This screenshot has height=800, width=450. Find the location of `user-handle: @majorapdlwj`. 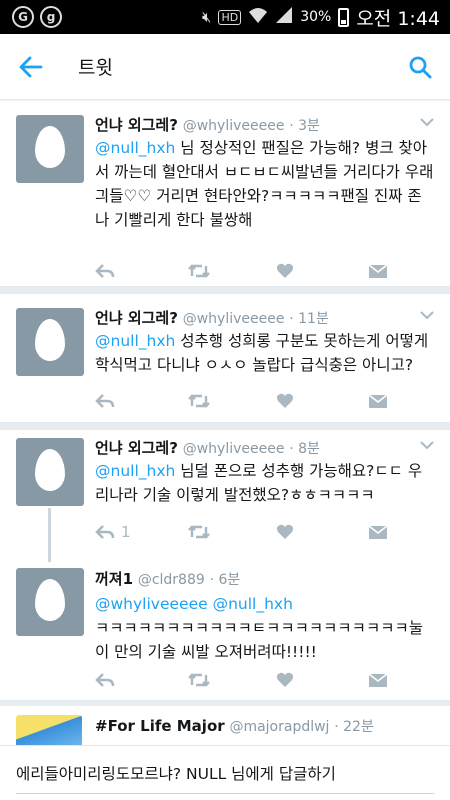

user-handle: @majorapdlwj is located at coordinates (279, 727).